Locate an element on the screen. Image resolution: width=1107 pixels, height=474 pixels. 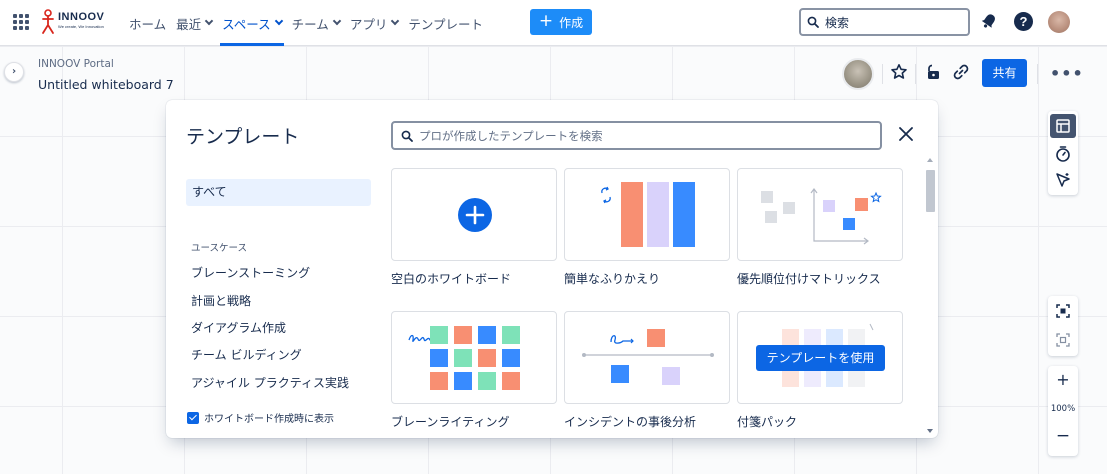
category-planning: 計画と戦略 is located at coordinates (221, 300).